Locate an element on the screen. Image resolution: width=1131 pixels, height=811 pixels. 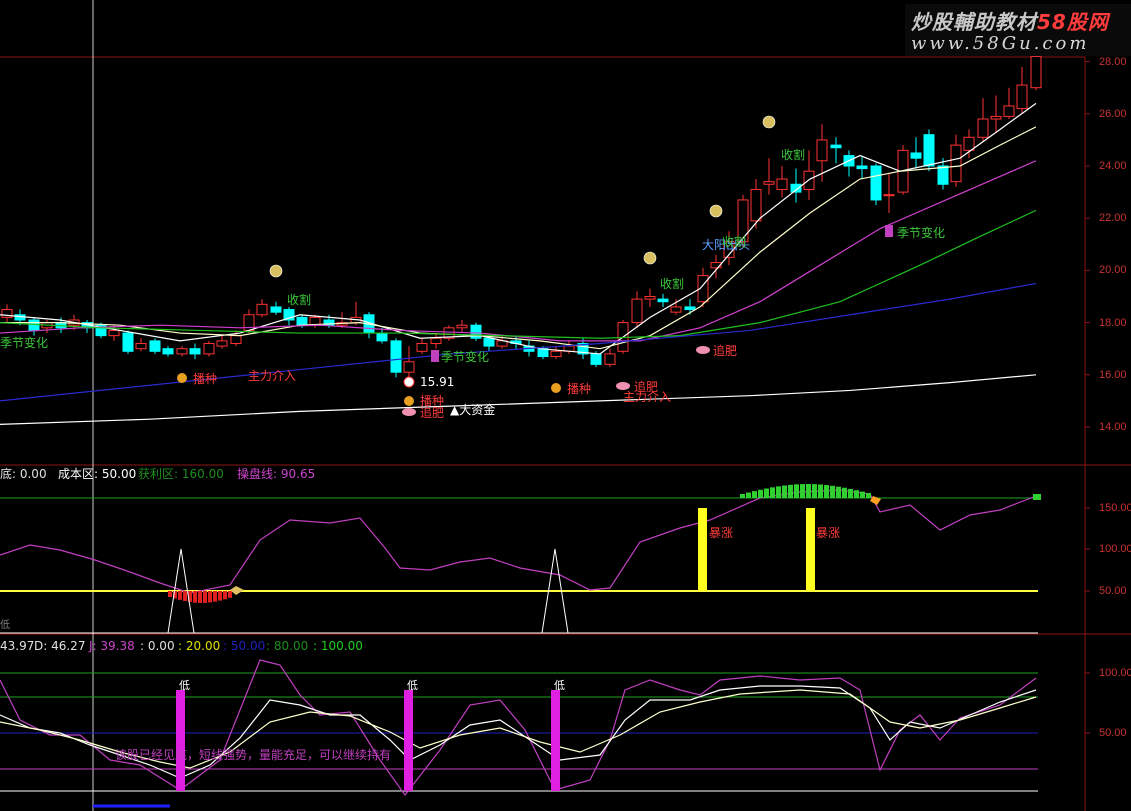
ma60-line is located at coordinates (518, 274).